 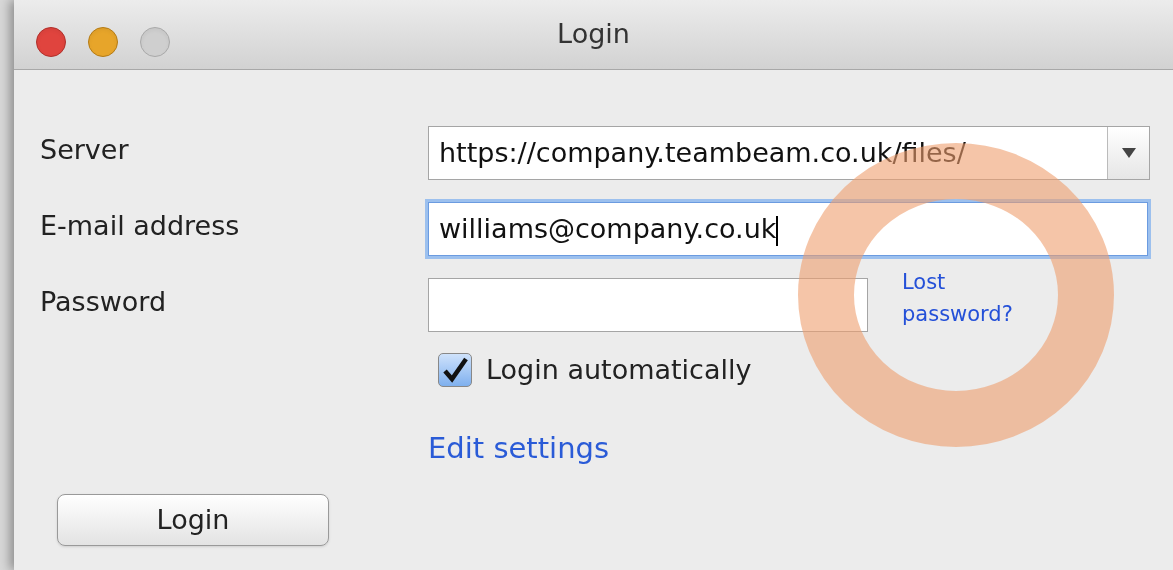 What do you see at coordinates (619, 370) in the screenshot?
I see `checkbox-label: Login automatically` at bounding box center [619, 370].